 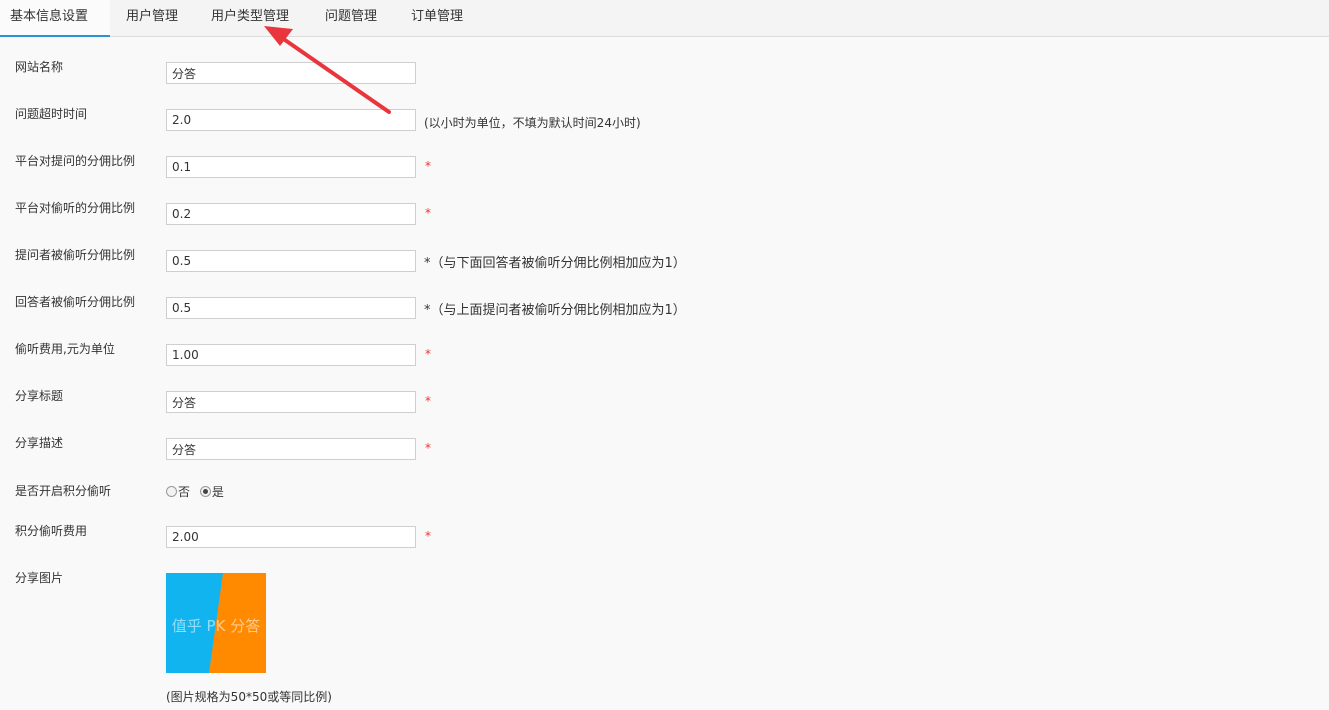 I want to click on platform-listen-ratio-input, so click(x=291, y=214).